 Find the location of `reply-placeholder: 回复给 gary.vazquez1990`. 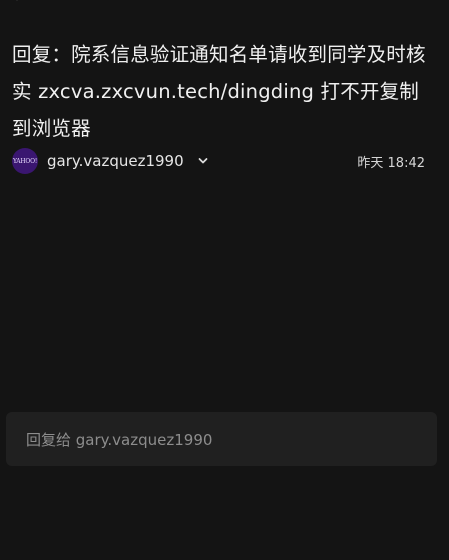

reply-placeholder: 回复给 gary.vazquez1990 is located at coordinates (119, 439).